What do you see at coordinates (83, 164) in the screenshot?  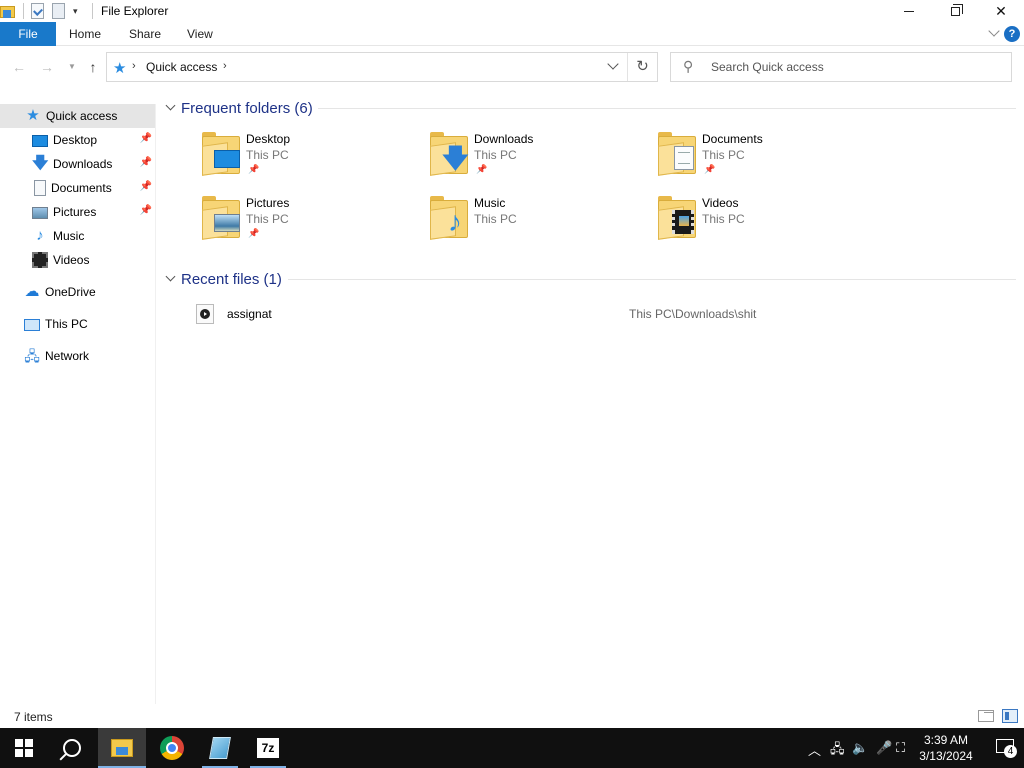 I see `nav-item-label: Downloads` at bounding box center [83, 164].